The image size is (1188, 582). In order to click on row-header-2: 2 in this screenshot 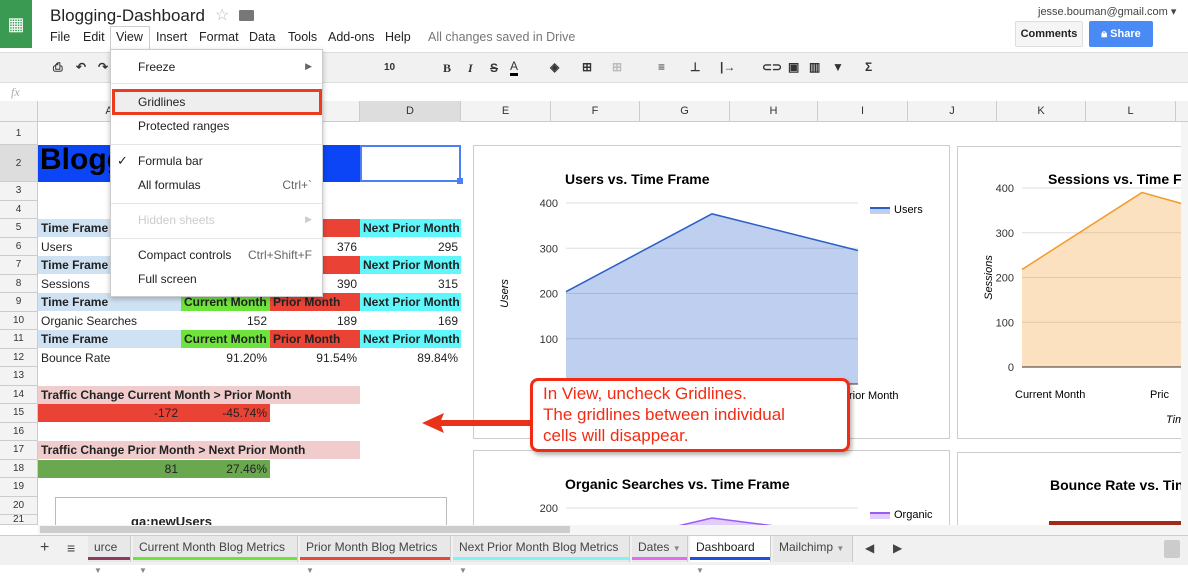, I will do `click(19, 163)`.